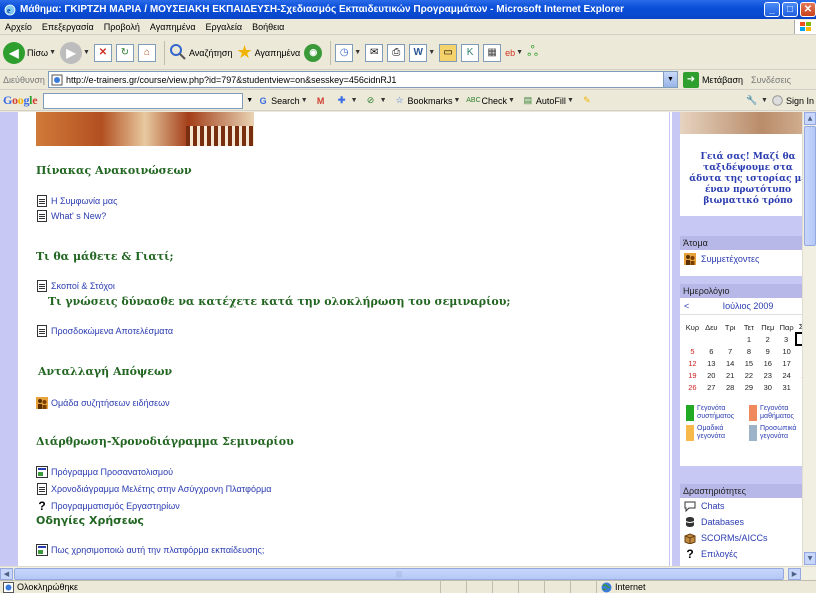  What do you see at coordinates (749, 363) in the screenshot?
I see `calendar-day: 15` at bounding box center [749, 363].